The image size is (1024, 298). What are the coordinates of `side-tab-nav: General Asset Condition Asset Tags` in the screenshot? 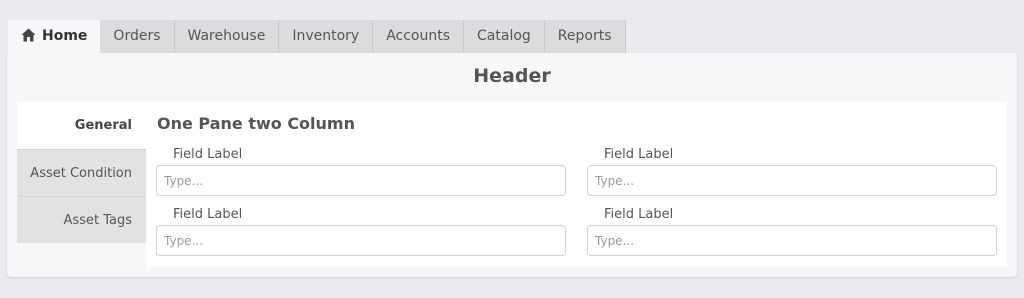 It's located at (81, 172).